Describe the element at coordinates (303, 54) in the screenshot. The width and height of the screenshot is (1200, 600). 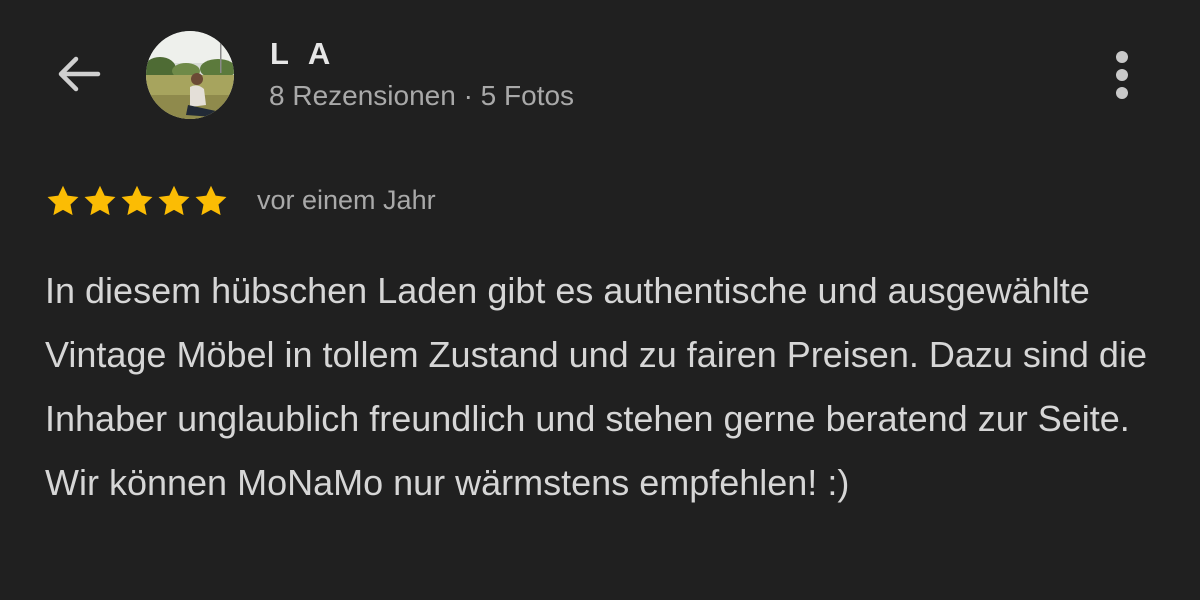
I see `user-name: L A` at that location.